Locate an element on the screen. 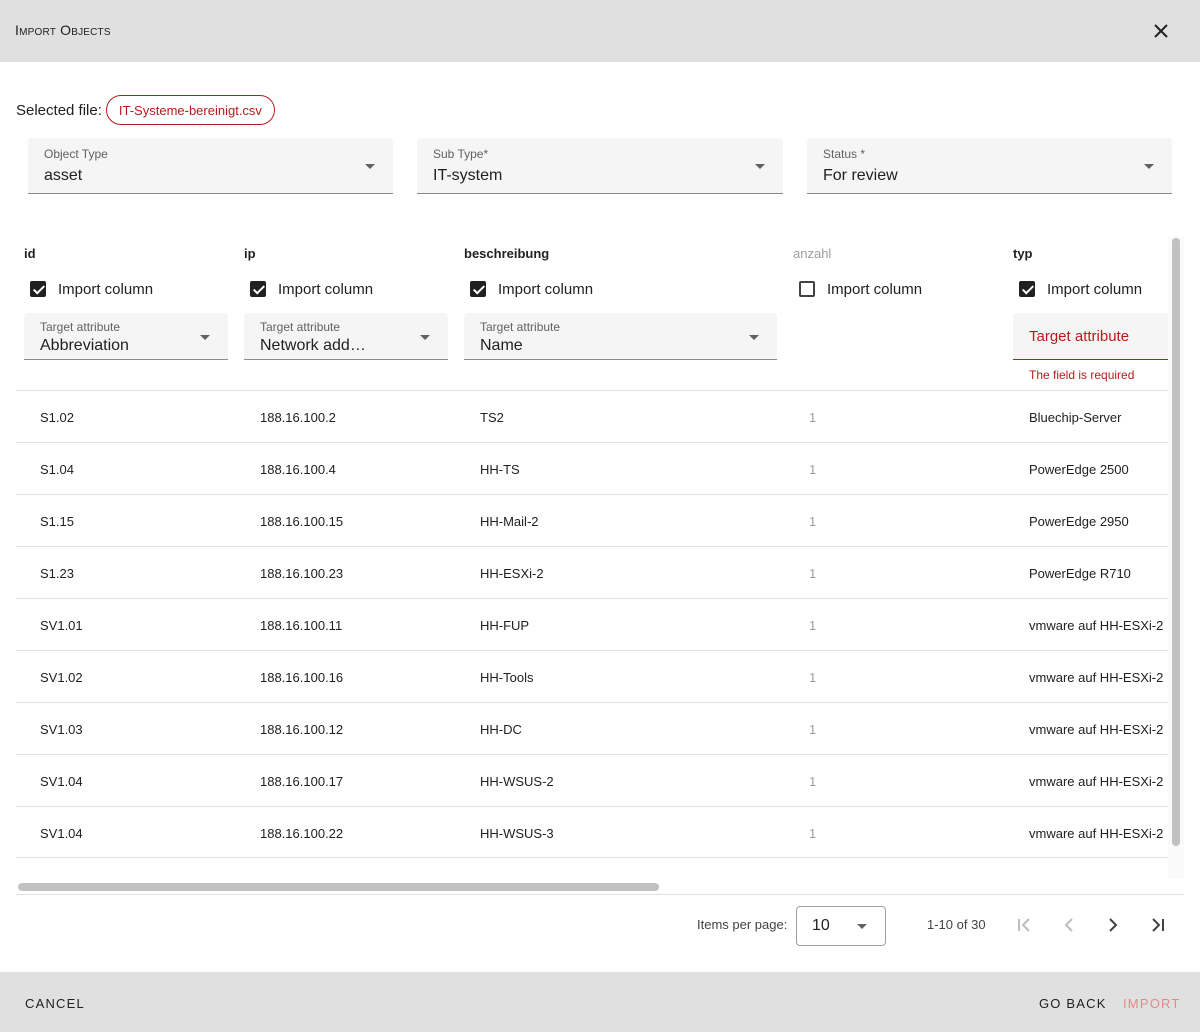 The height and width of the screenshot is (1032, 1200). import-column-checkbox-typ: Import column is located at coordinates (1077, 289).